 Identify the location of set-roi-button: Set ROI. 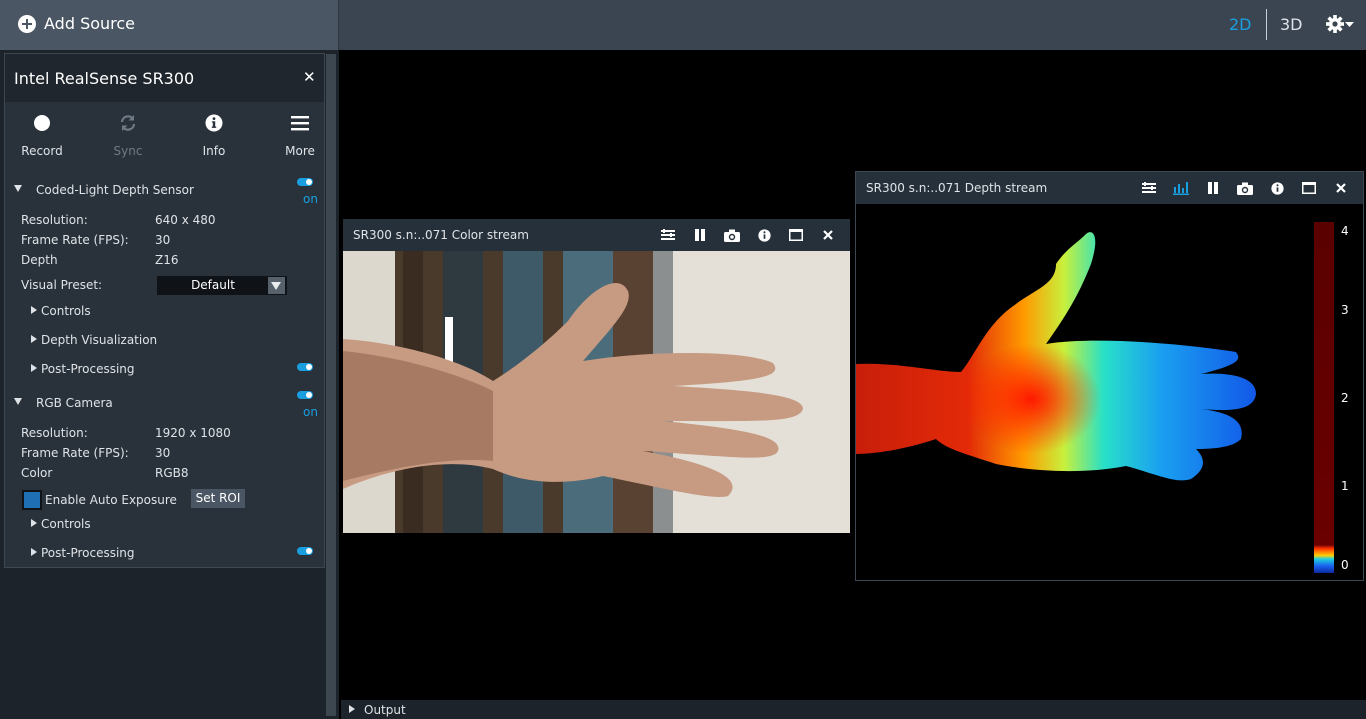
(218, 498).